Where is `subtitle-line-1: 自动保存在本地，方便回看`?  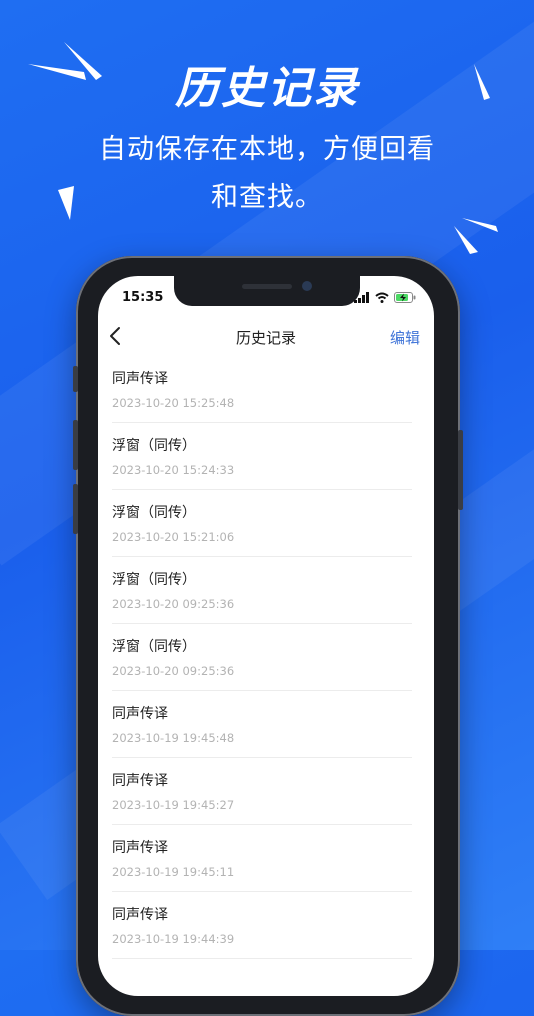 subtitle-line-1: 自动保存在本地，方便回看 is located at coordinates (267, 149).